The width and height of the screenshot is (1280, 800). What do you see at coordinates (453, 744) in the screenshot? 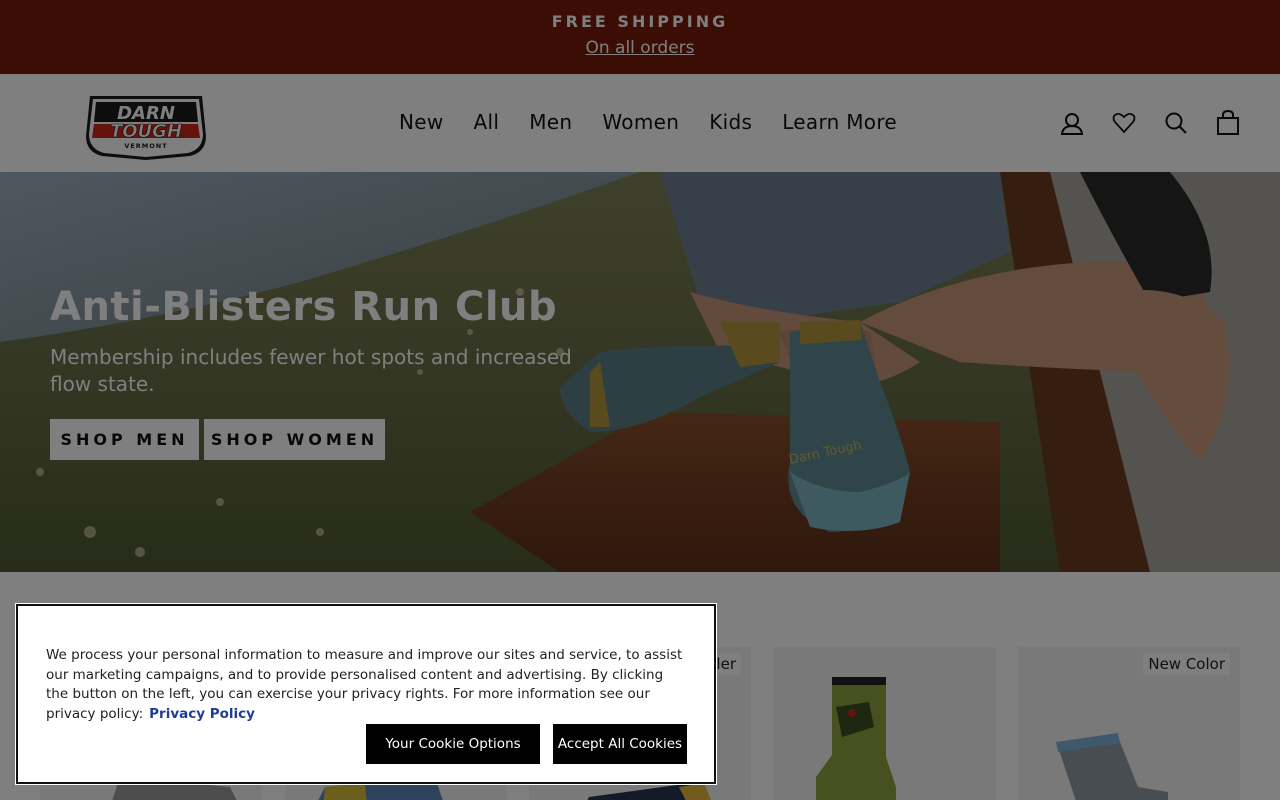
I see `cookie-options-button: Your Cookie Options` at bounding box center [453, 744].